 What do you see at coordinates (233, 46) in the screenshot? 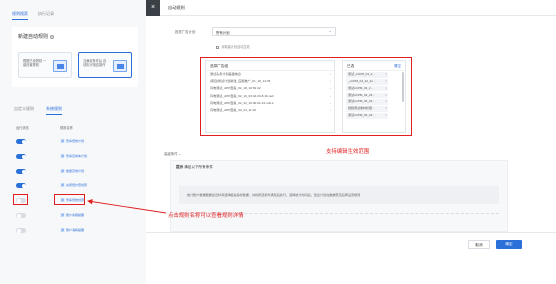
I see `auto-apply-checkbox: 对新建计划自动生效` at bounding box center [233, 46].